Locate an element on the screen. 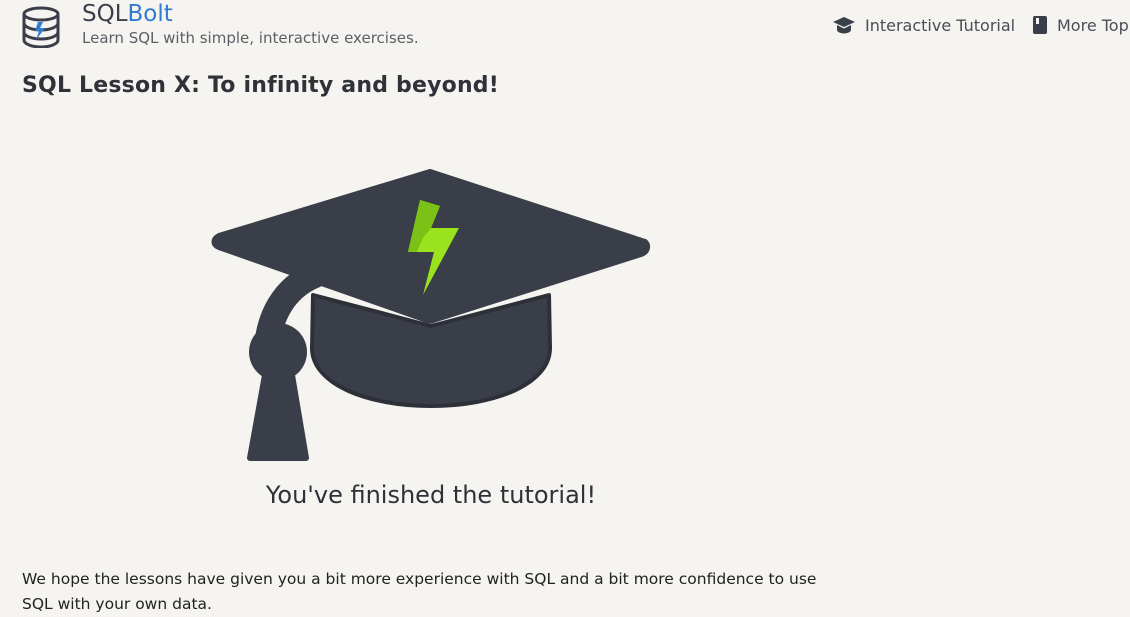 This screenshot has height=617, width=1130. nav-more-topics-label: More Topi is located at coordinates (1093, 25).